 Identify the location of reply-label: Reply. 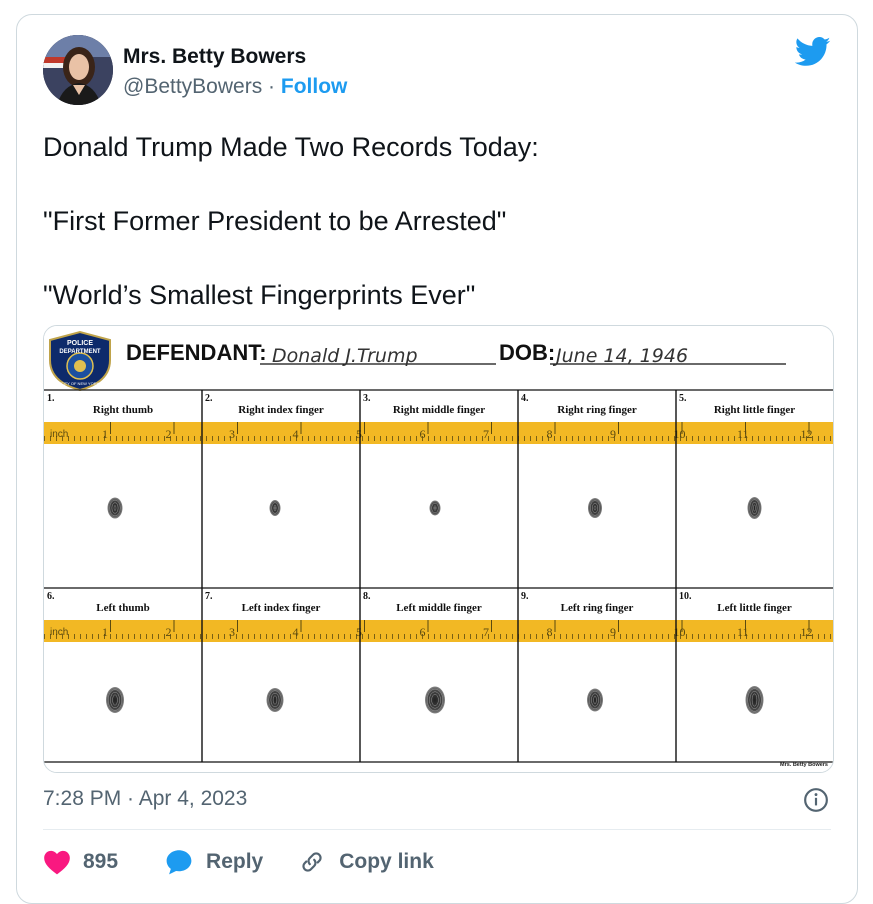
(235, 861).